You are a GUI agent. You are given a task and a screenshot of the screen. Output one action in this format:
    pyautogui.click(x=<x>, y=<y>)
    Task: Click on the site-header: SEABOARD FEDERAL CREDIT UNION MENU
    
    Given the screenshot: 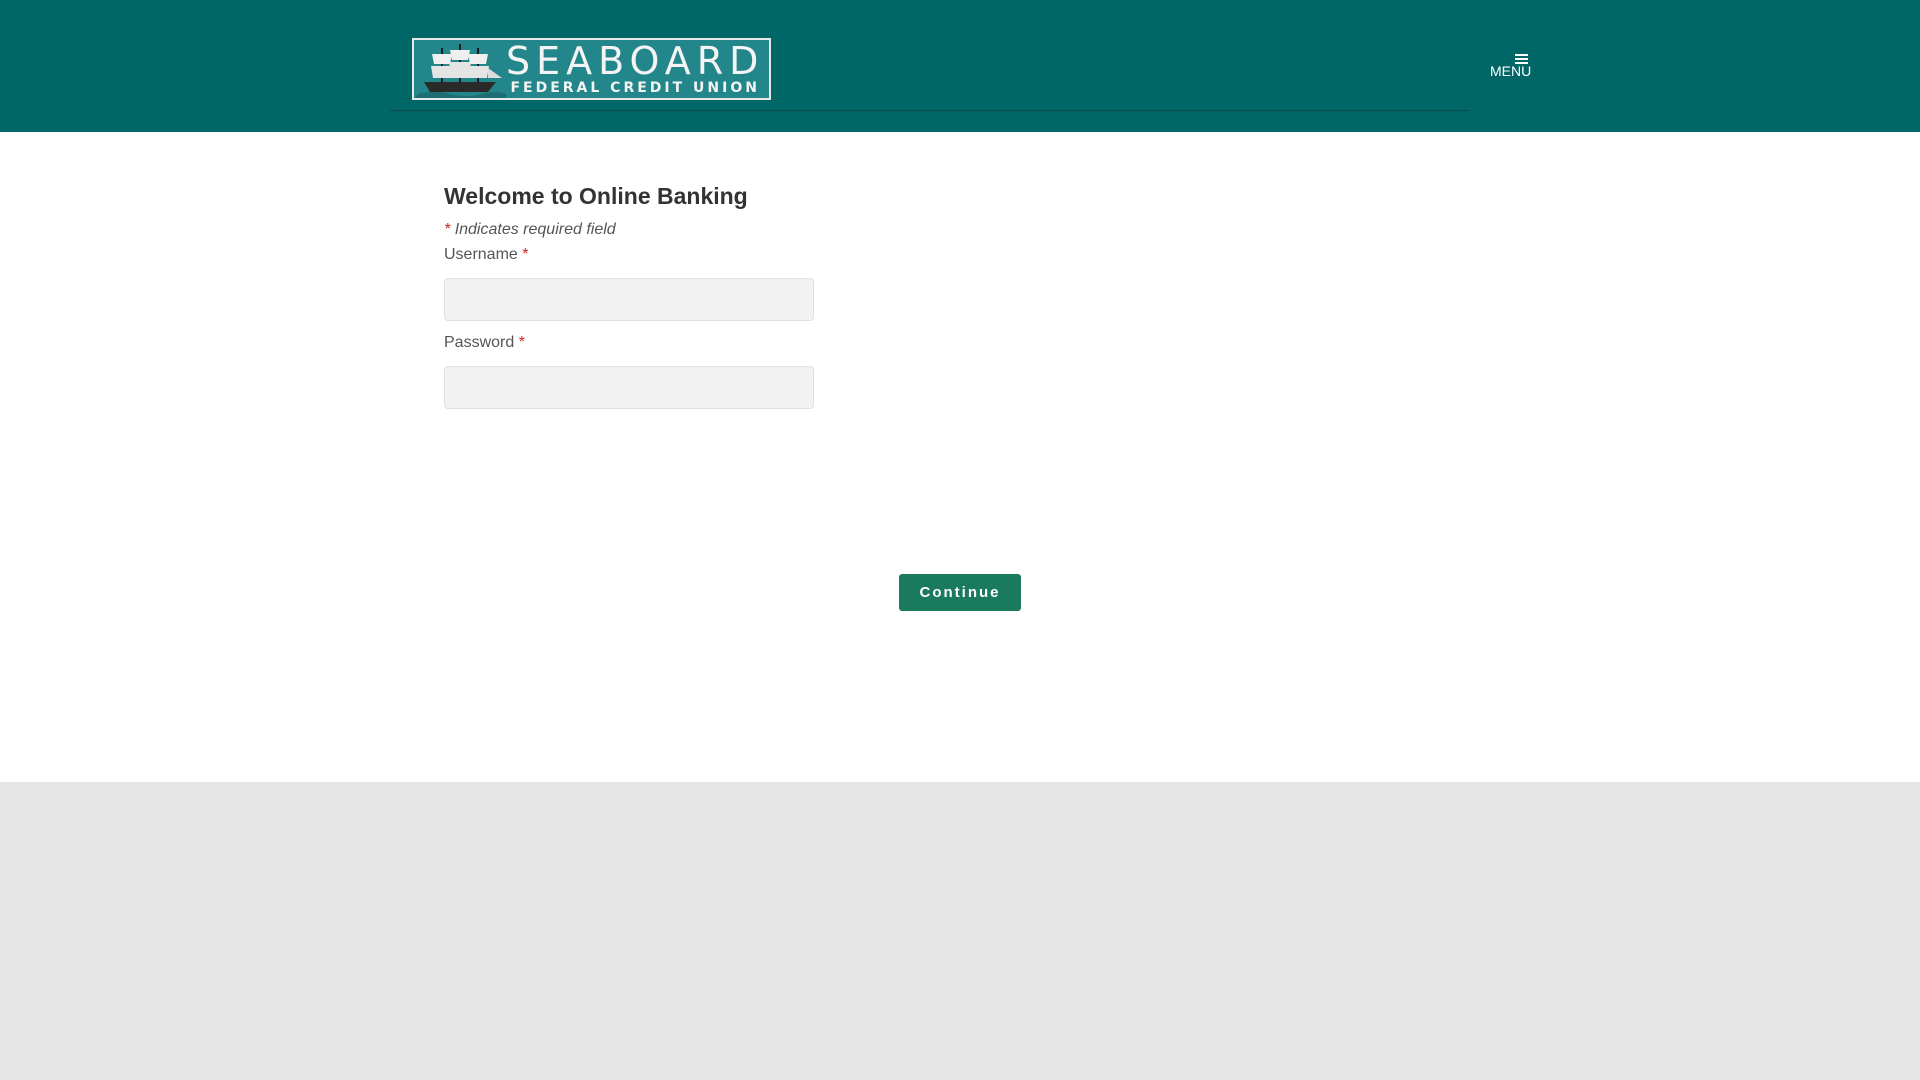 What is the action you would take?
    pyautogui.click(x=960, y=66)
    